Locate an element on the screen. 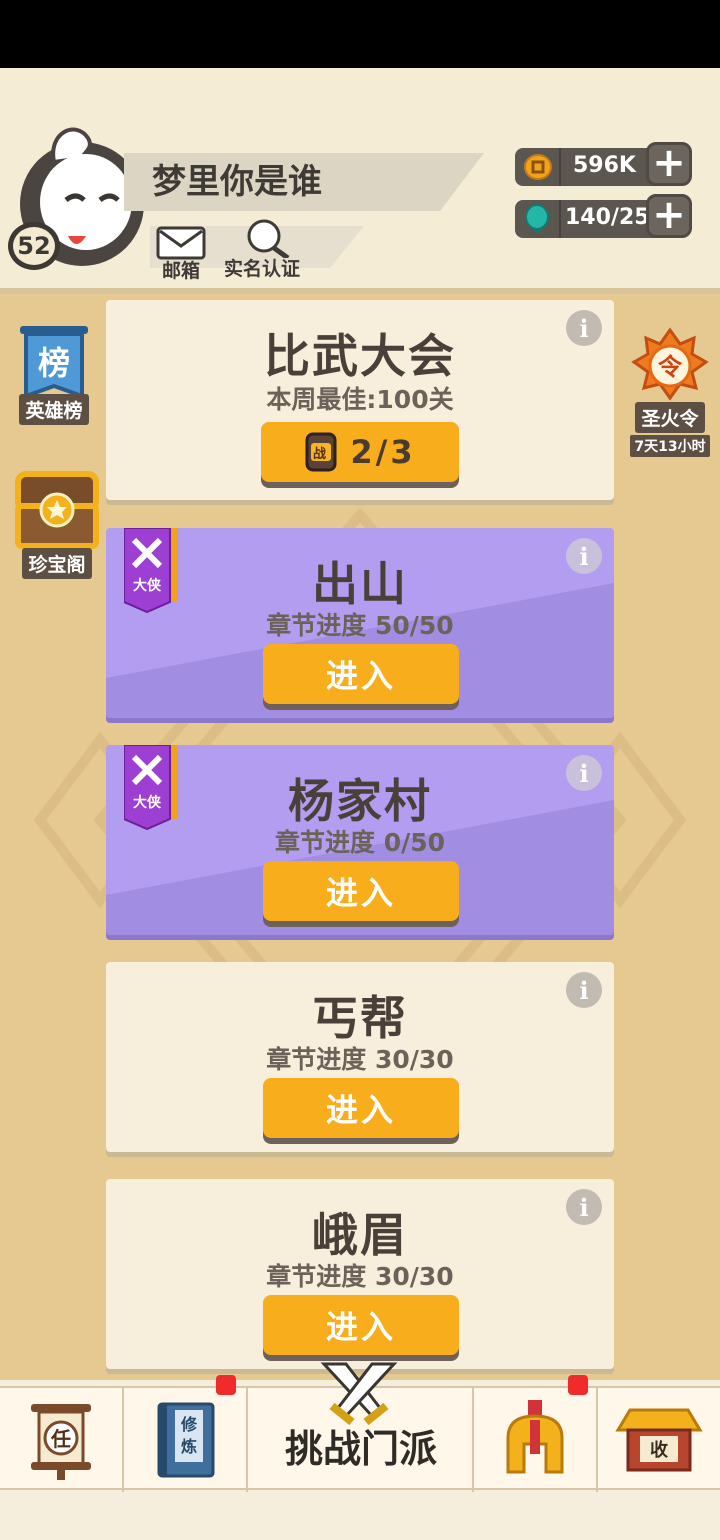  tournament-attempts-button: 战 2/3 is located at coordinates (360, 452).